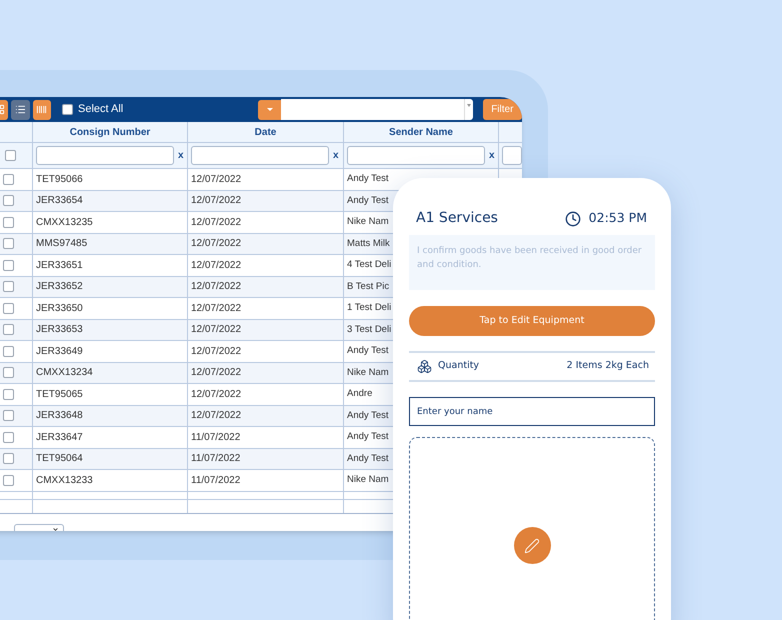 The image size is (782, 620). Describe the element at coordinates (457, 218) in the screenshot. I see `company-title: A1 Services` at that location.